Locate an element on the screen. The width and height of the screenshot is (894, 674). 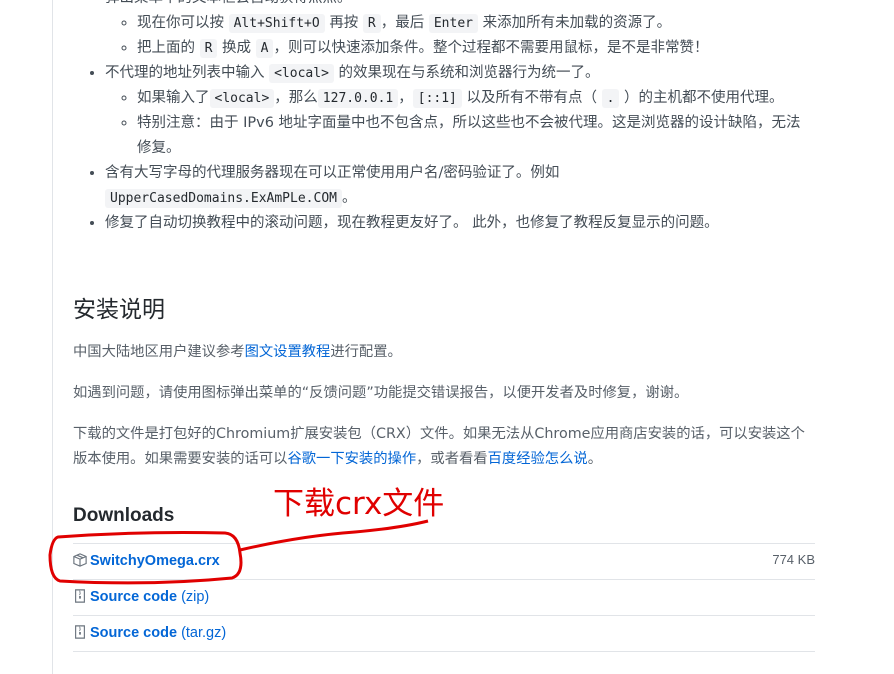
annotation-arrow-line is located at coordinates (334, 535).